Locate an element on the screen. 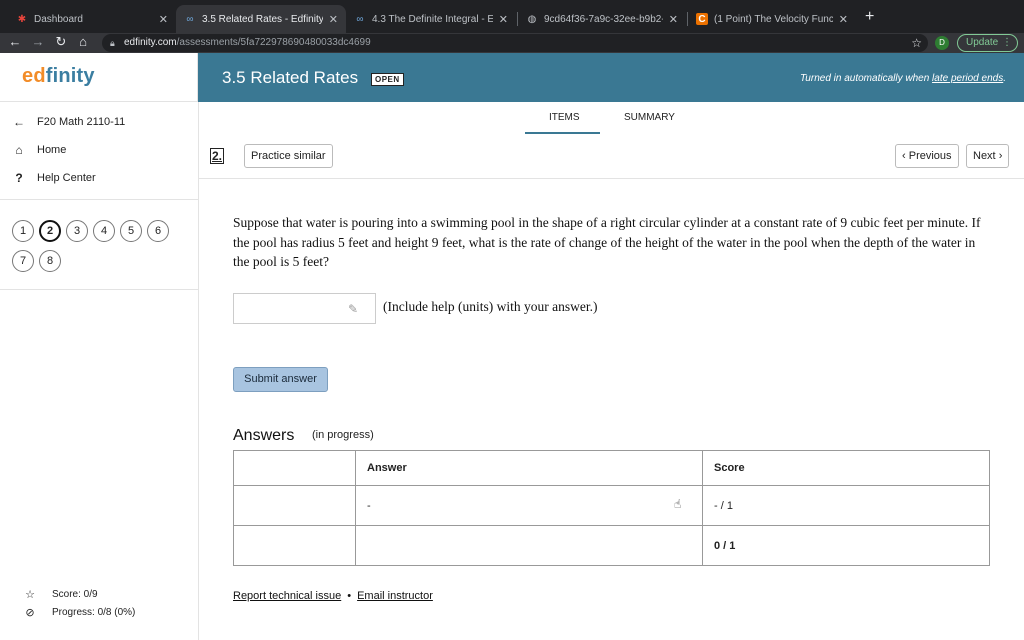 This screenshot has height=640, width=1024. question-nav-2: 2 is located at coordinates (50, 231).